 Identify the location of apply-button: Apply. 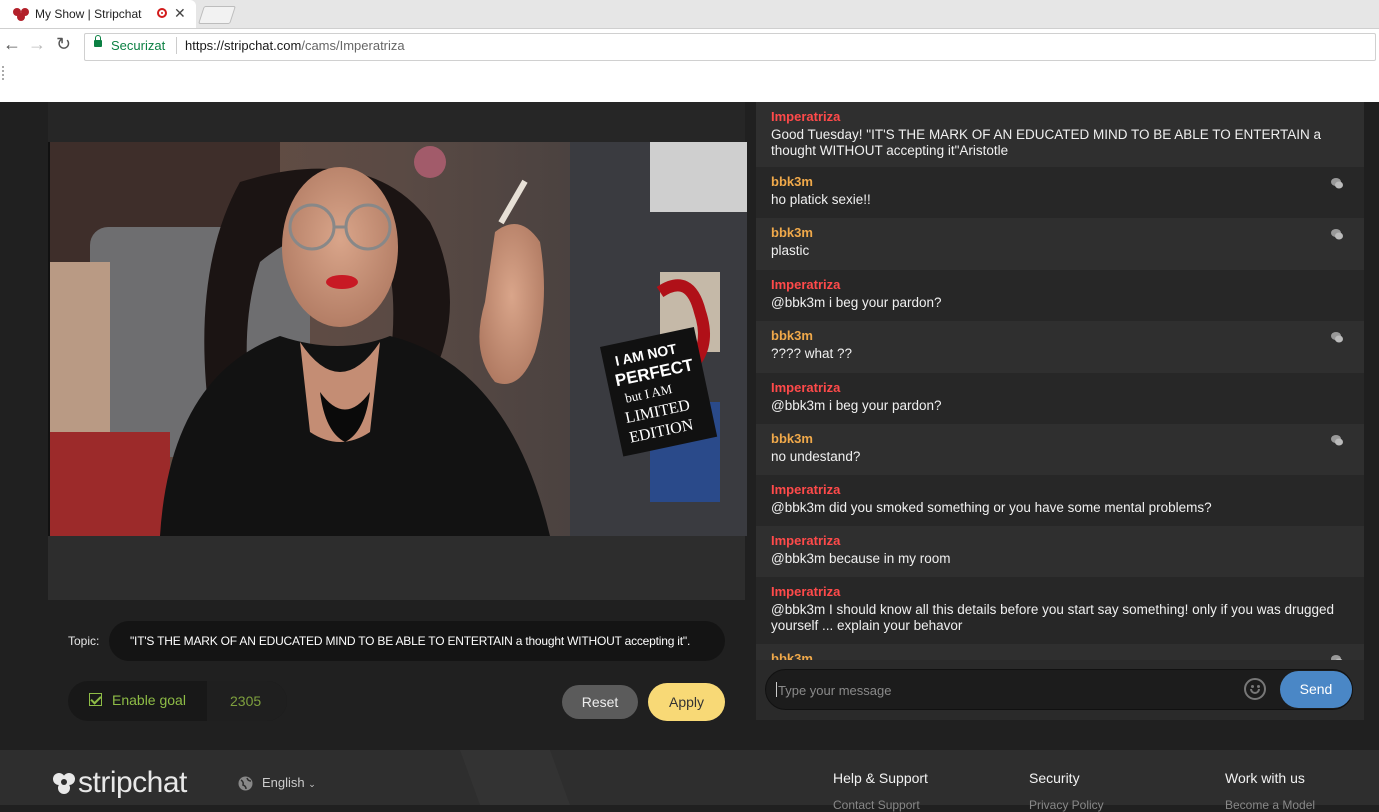
(686, 702).